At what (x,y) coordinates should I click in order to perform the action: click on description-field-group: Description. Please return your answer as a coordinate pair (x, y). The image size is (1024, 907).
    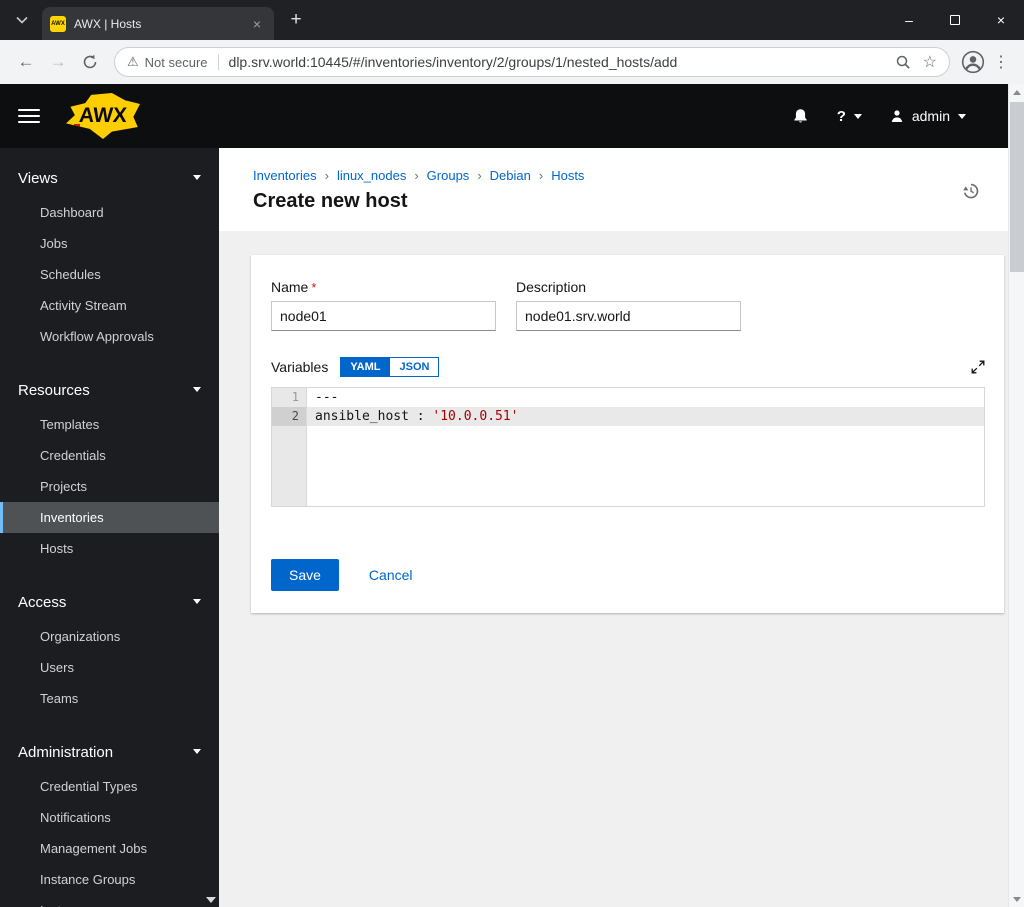
    Looking at the image, I should click on (628, 305).